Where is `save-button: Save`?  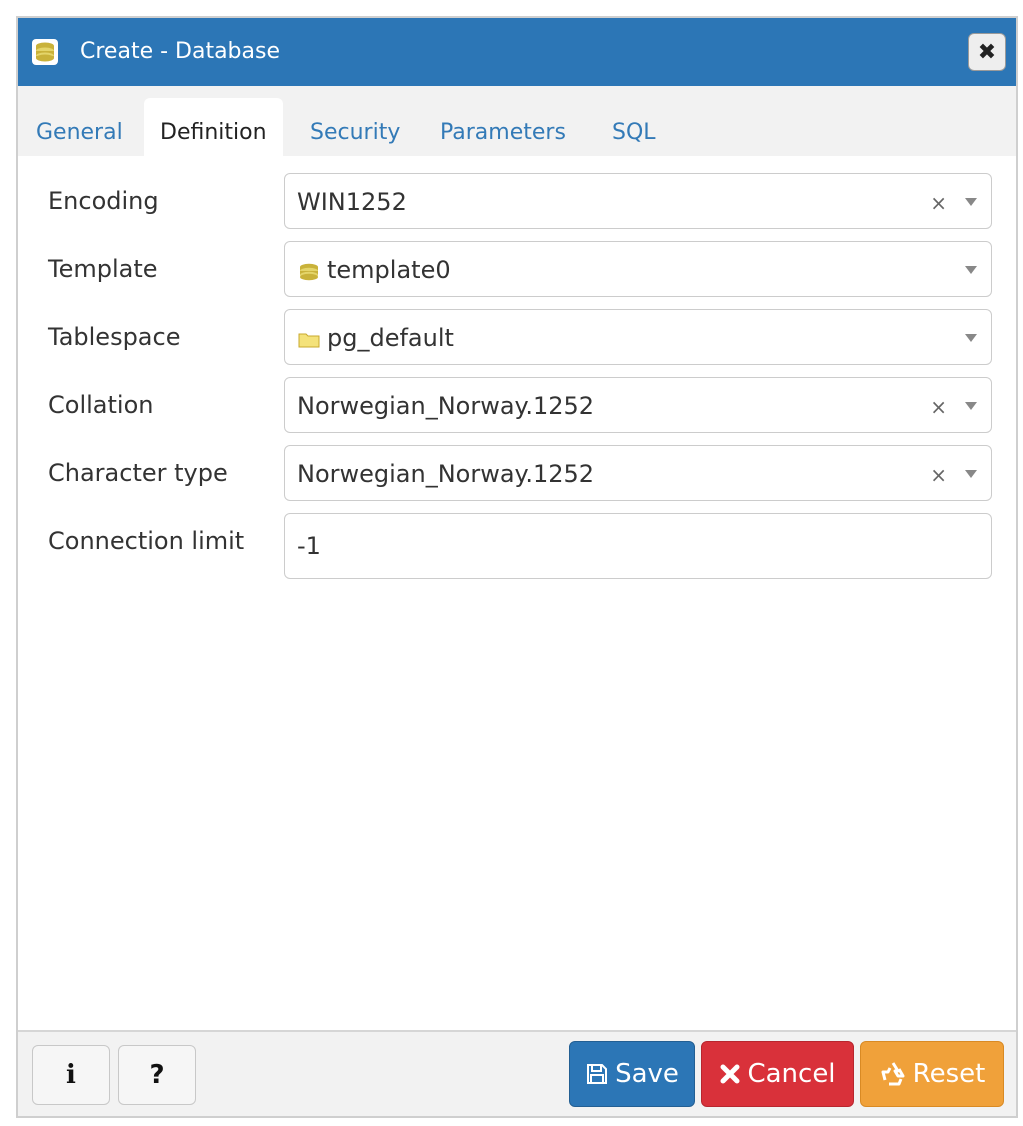
save-button: Save is located at coordinates (632, 1074).